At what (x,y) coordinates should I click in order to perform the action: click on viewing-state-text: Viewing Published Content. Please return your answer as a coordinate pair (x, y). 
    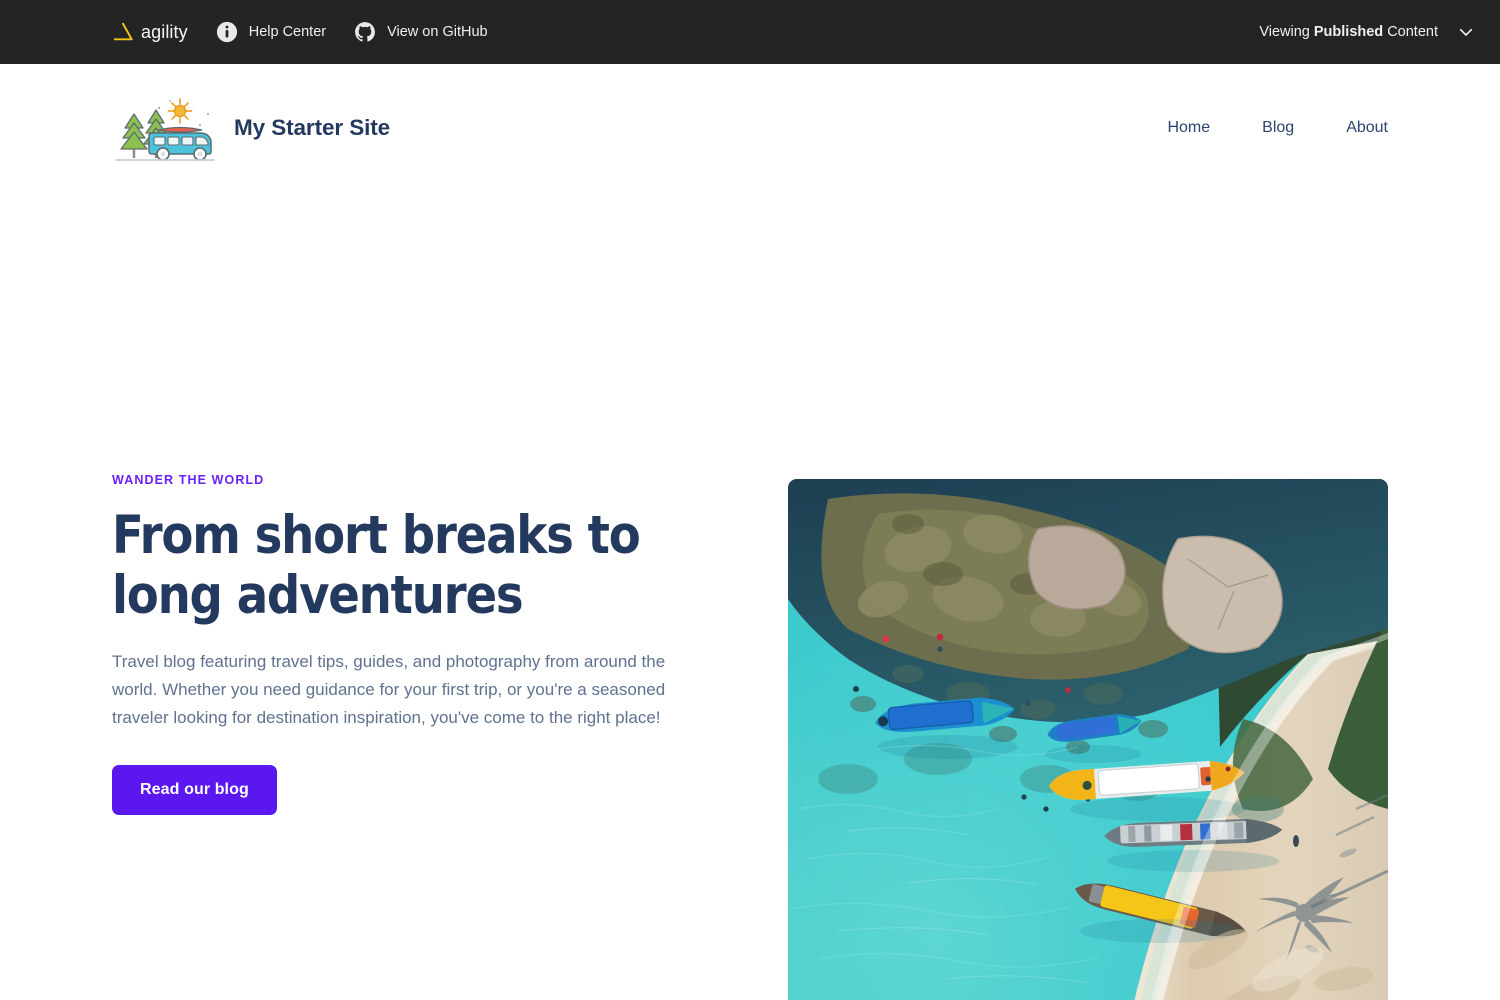
    Looking at the image, I should click on (1348, 32).